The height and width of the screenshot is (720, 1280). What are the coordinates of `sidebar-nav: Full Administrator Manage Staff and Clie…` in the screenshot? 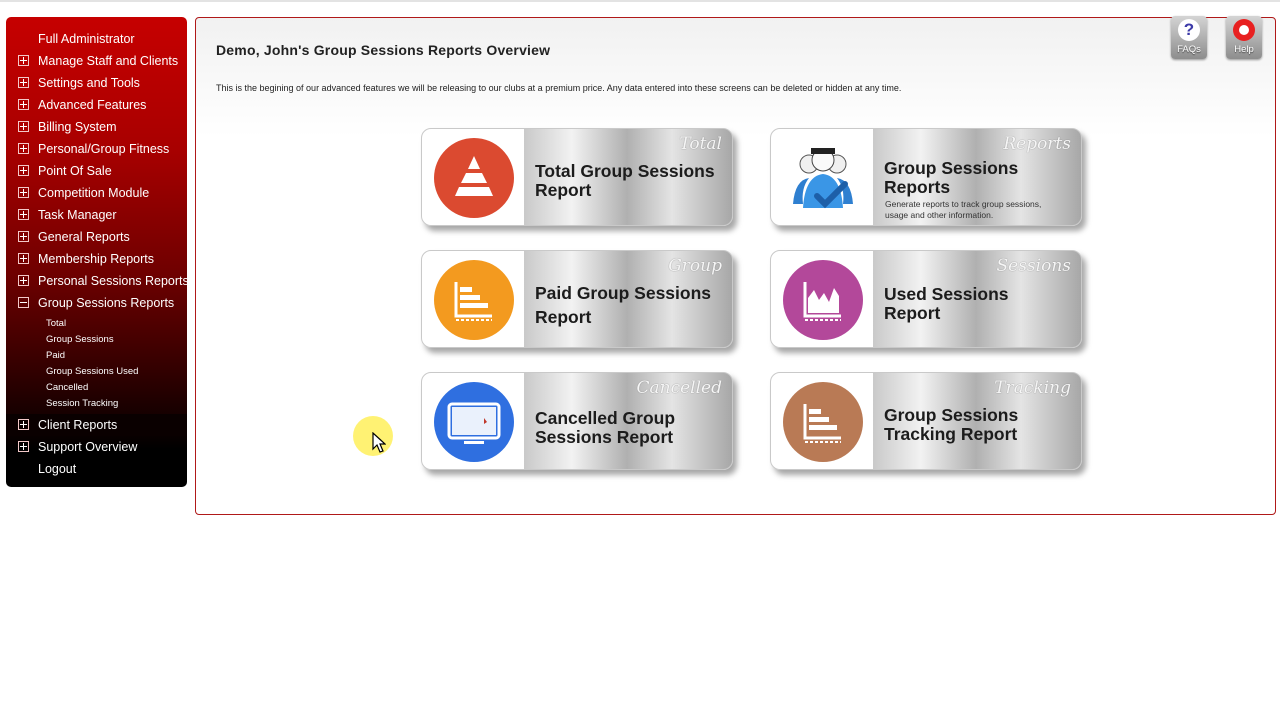 It's located at (97, 252).